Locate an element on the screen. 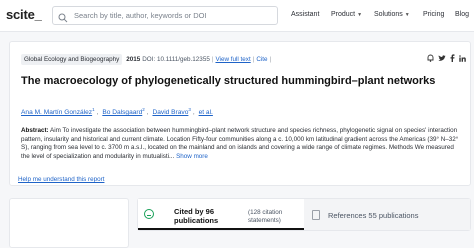  author-link: Bo Dalsgaard is located at coordinates (122, 112).